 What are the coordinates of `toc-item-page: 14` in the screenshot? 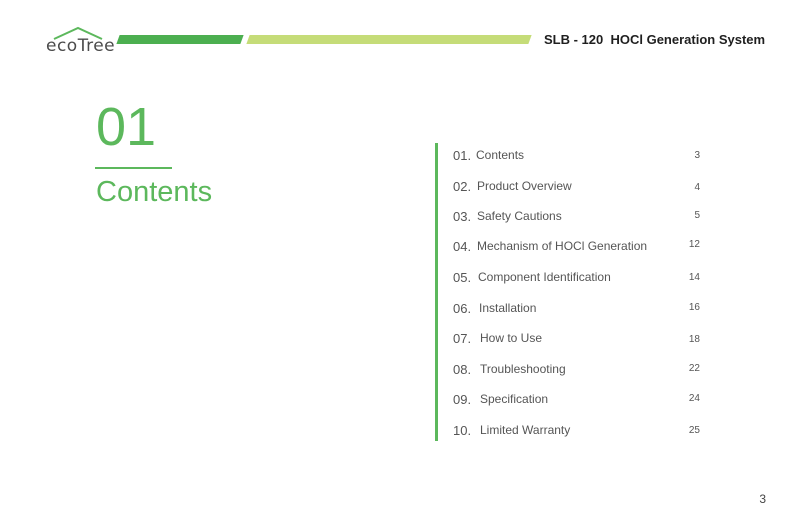 It's located at (694, 277).